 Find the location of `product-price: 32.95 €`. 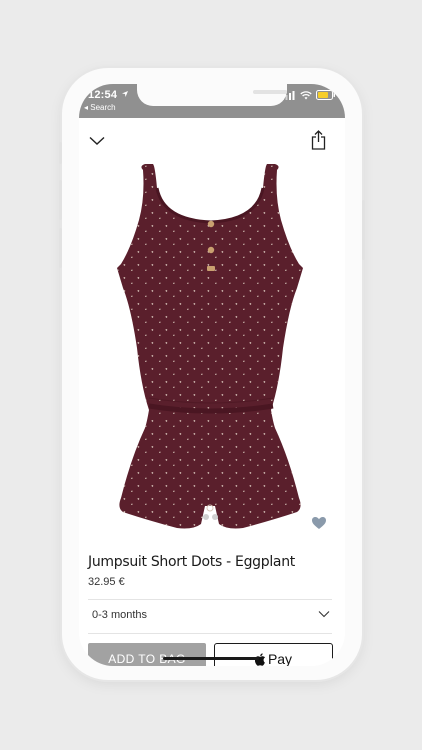

product-price: 32.95 € is located at coordinates (106, 582).